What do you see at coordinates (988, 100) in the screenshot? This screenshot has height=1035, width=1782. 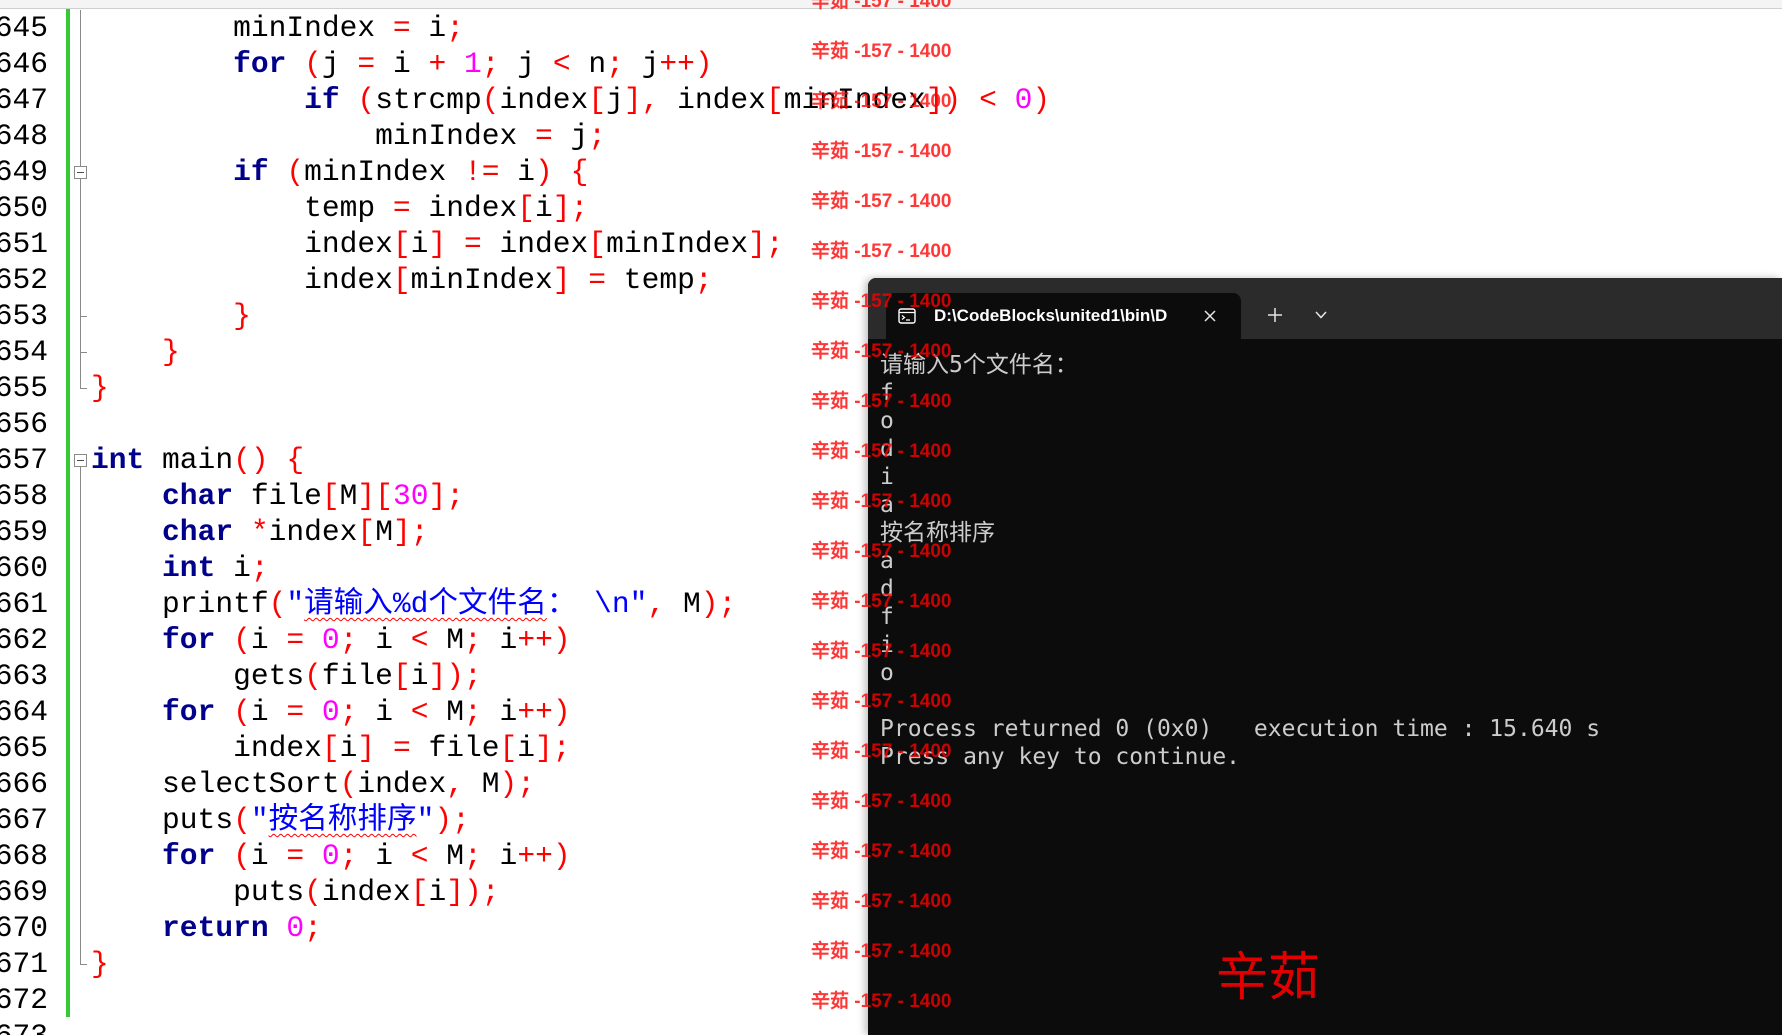 I see `code-token: <` at bounding box center [988, 100].